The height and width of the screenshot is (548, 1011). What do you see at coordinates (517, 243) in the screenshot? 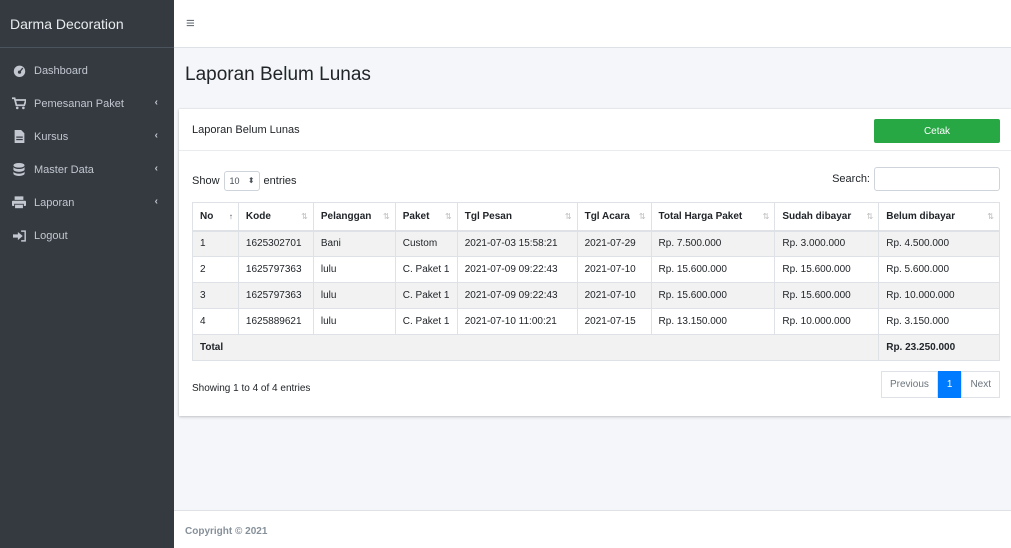
I see `cell-tgl-pesan: 2021-07-03 15:58:21` at bounding box center [517, 243].